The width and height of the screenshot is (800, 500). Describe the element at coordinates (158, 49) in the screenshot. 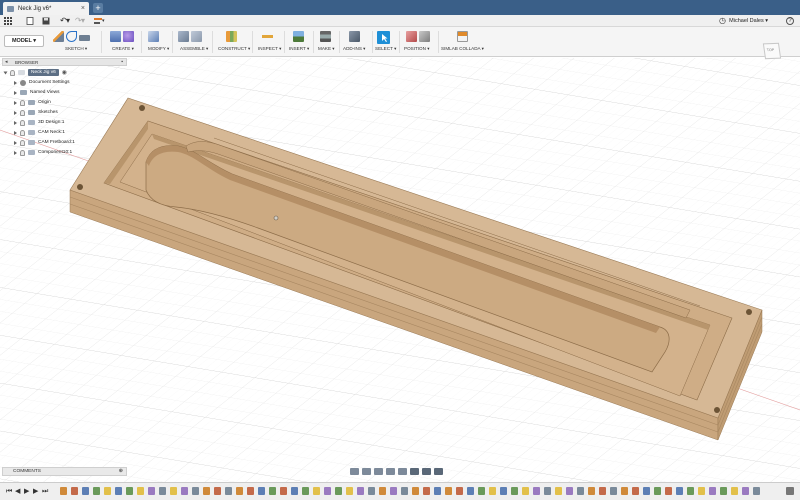

I see `modify-menu-label: MODIFY ▾` at that location.